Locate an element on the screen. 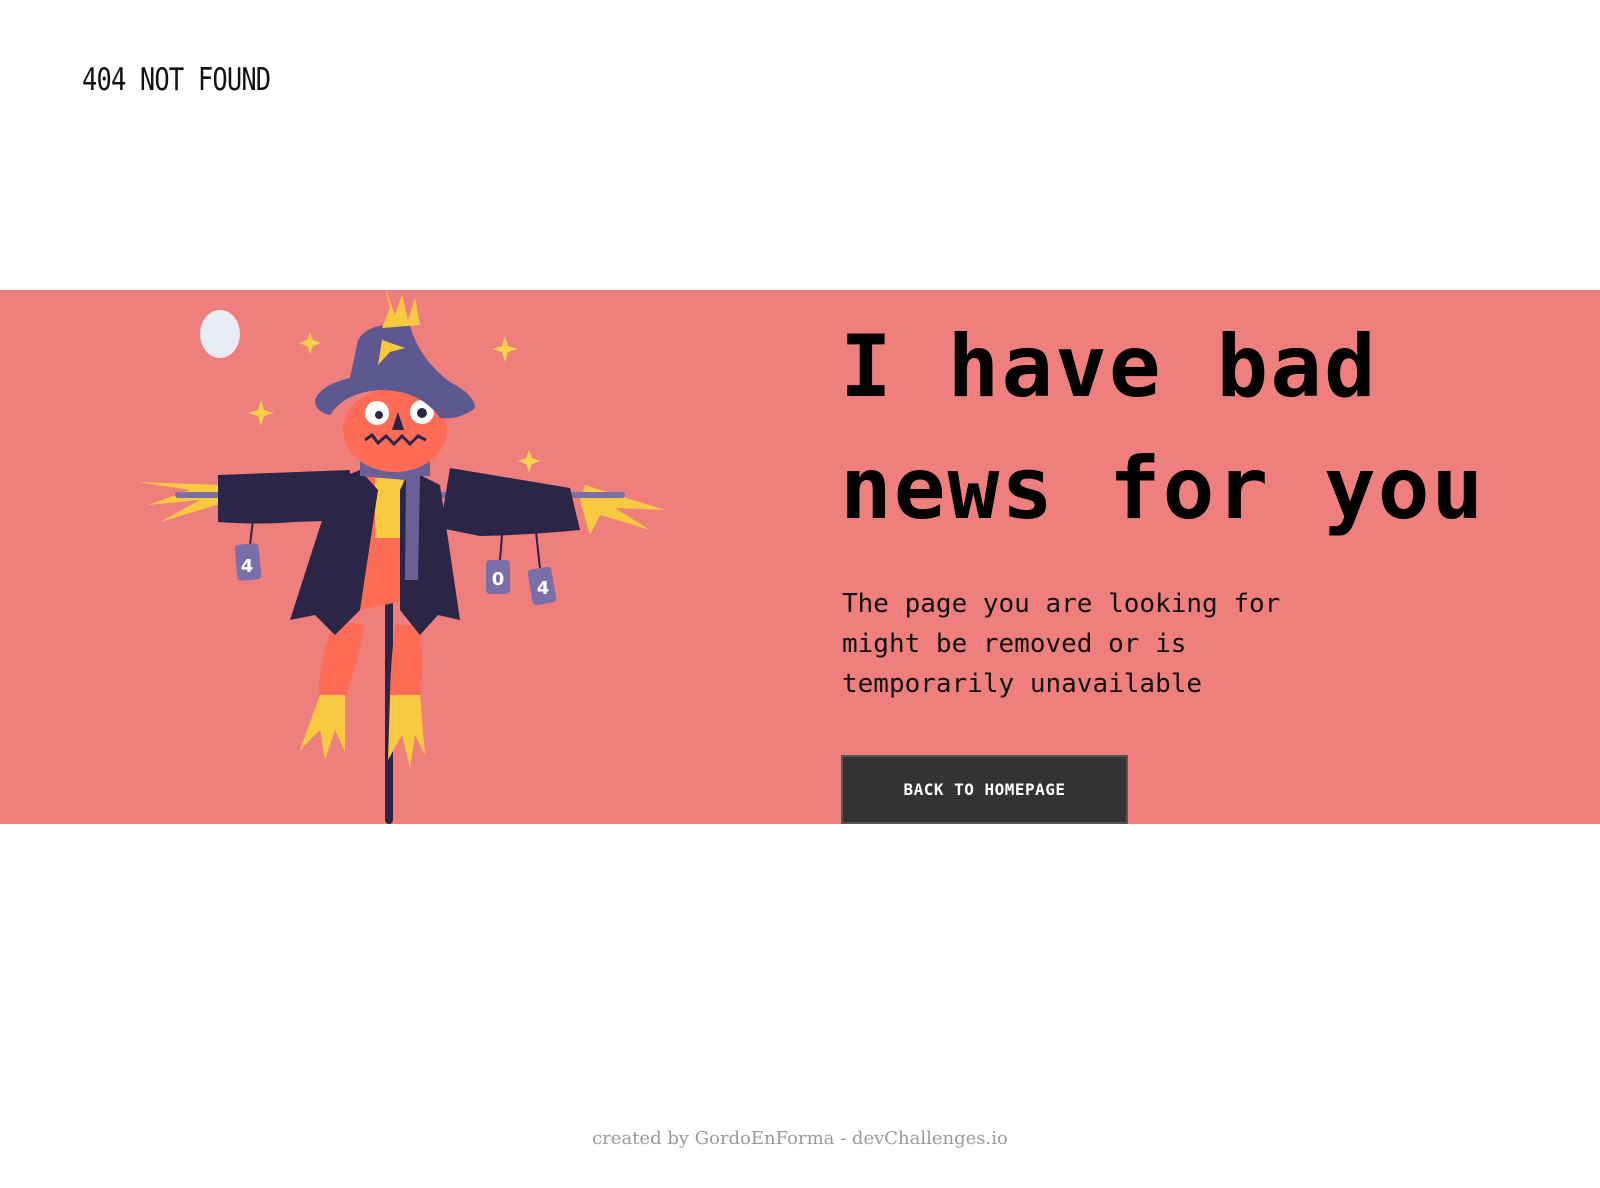 This screenshot has width=1600, height=1188. scarf-yellow is located at coordinates (389, 508).